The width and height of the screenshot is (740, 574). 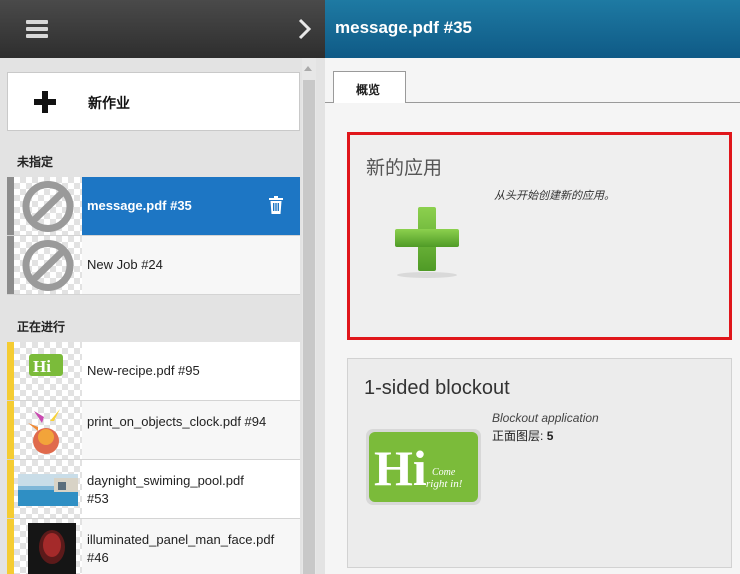 What do you see at coordinates (37, 29) in the screenshot?
I see `menu-icon` at bounding box center [37, 29].